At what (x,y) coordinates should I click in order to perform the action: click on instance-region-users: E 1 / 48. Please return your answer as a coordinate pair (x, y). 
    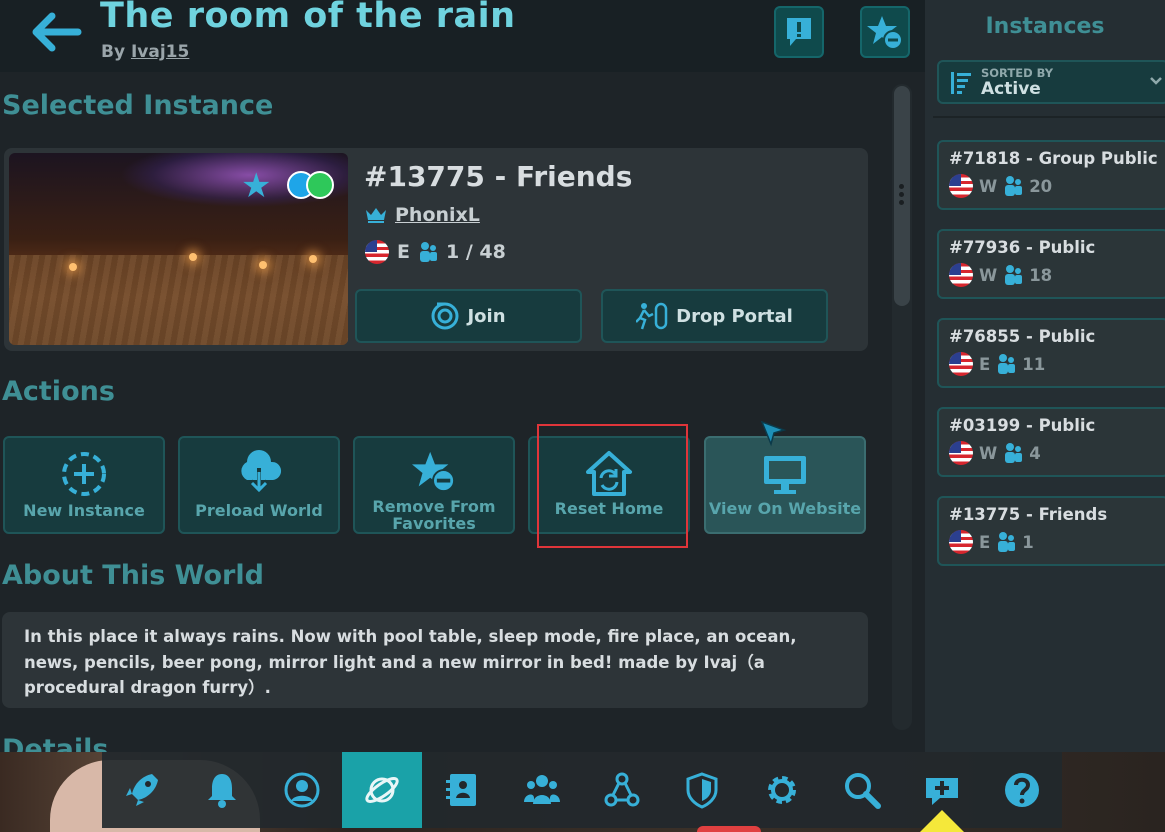
    Looking at the image, I should click on (435, 252).